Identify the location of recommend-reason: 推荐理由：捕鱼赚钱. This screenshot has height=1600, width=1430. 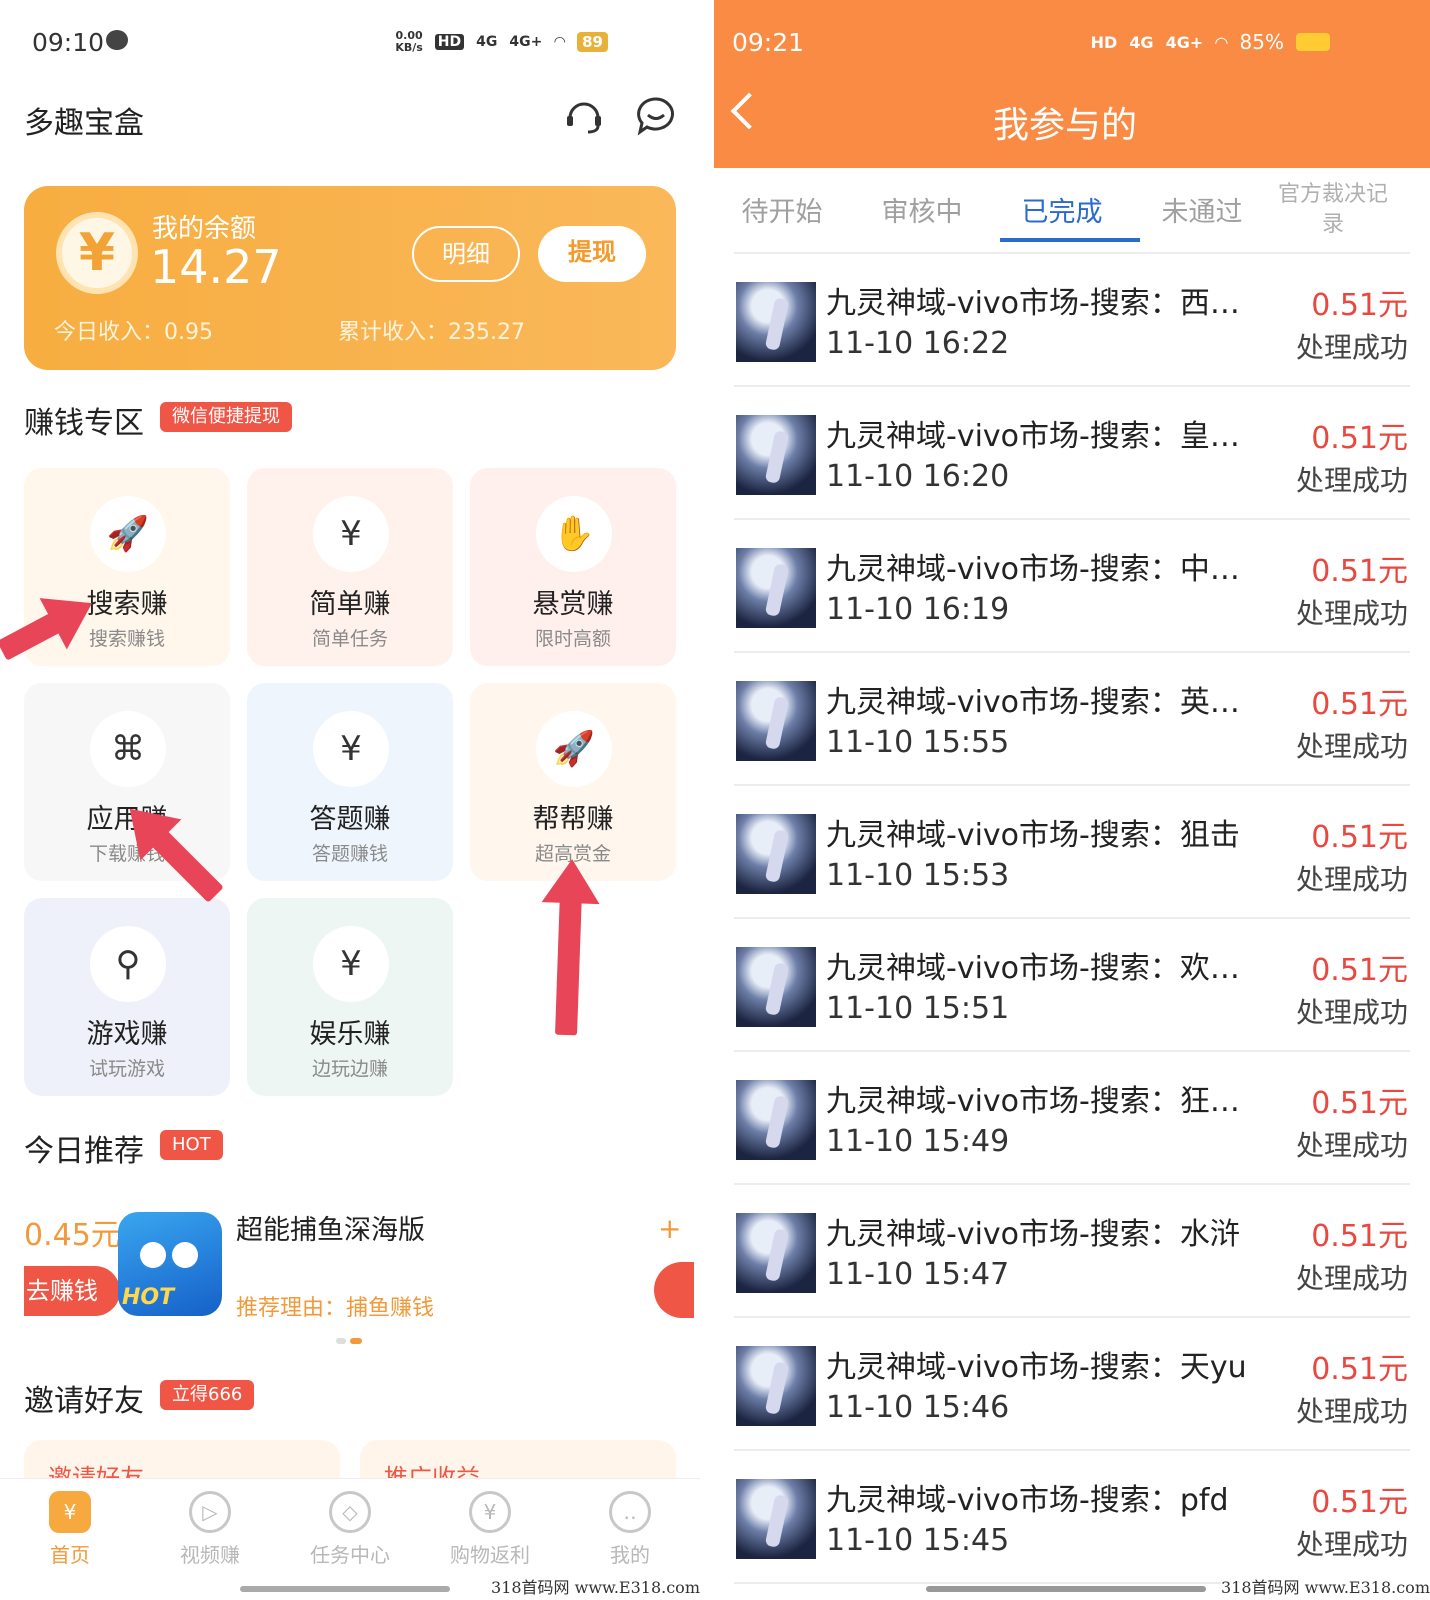
(335, 1308).